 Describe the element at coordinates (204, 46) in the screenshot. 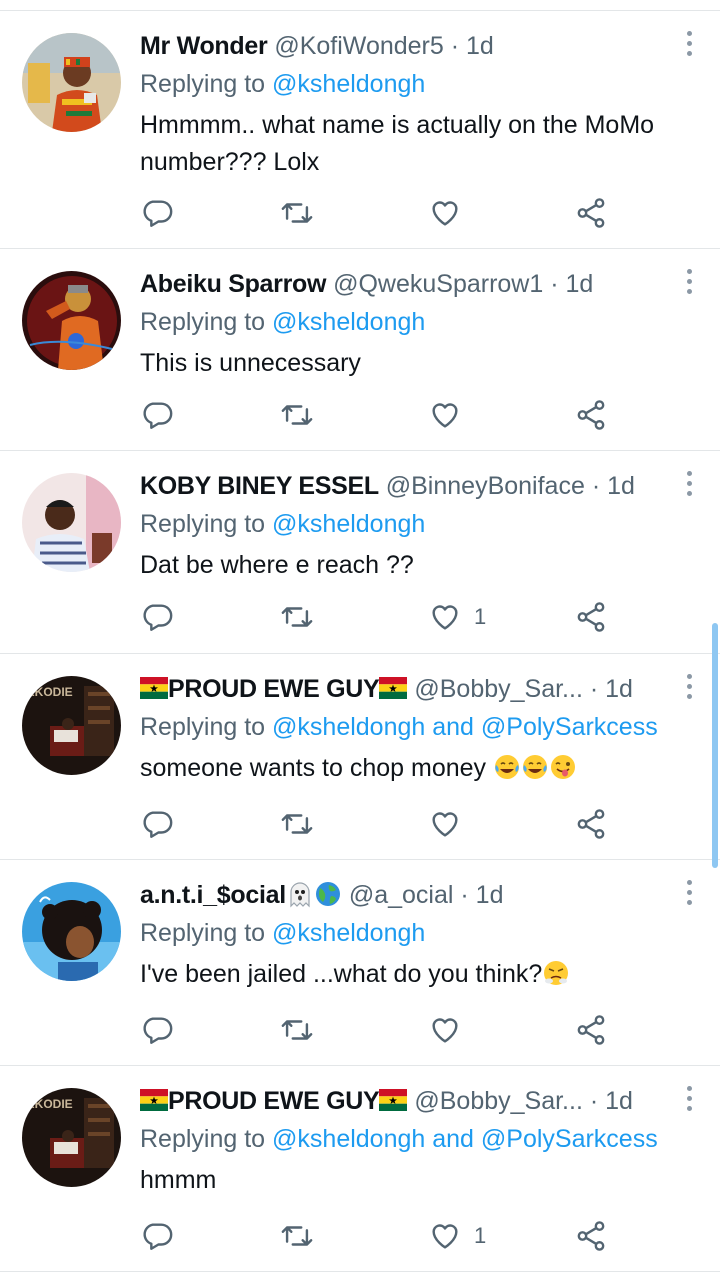

I see `display-name: Mr Wonder` at that location.